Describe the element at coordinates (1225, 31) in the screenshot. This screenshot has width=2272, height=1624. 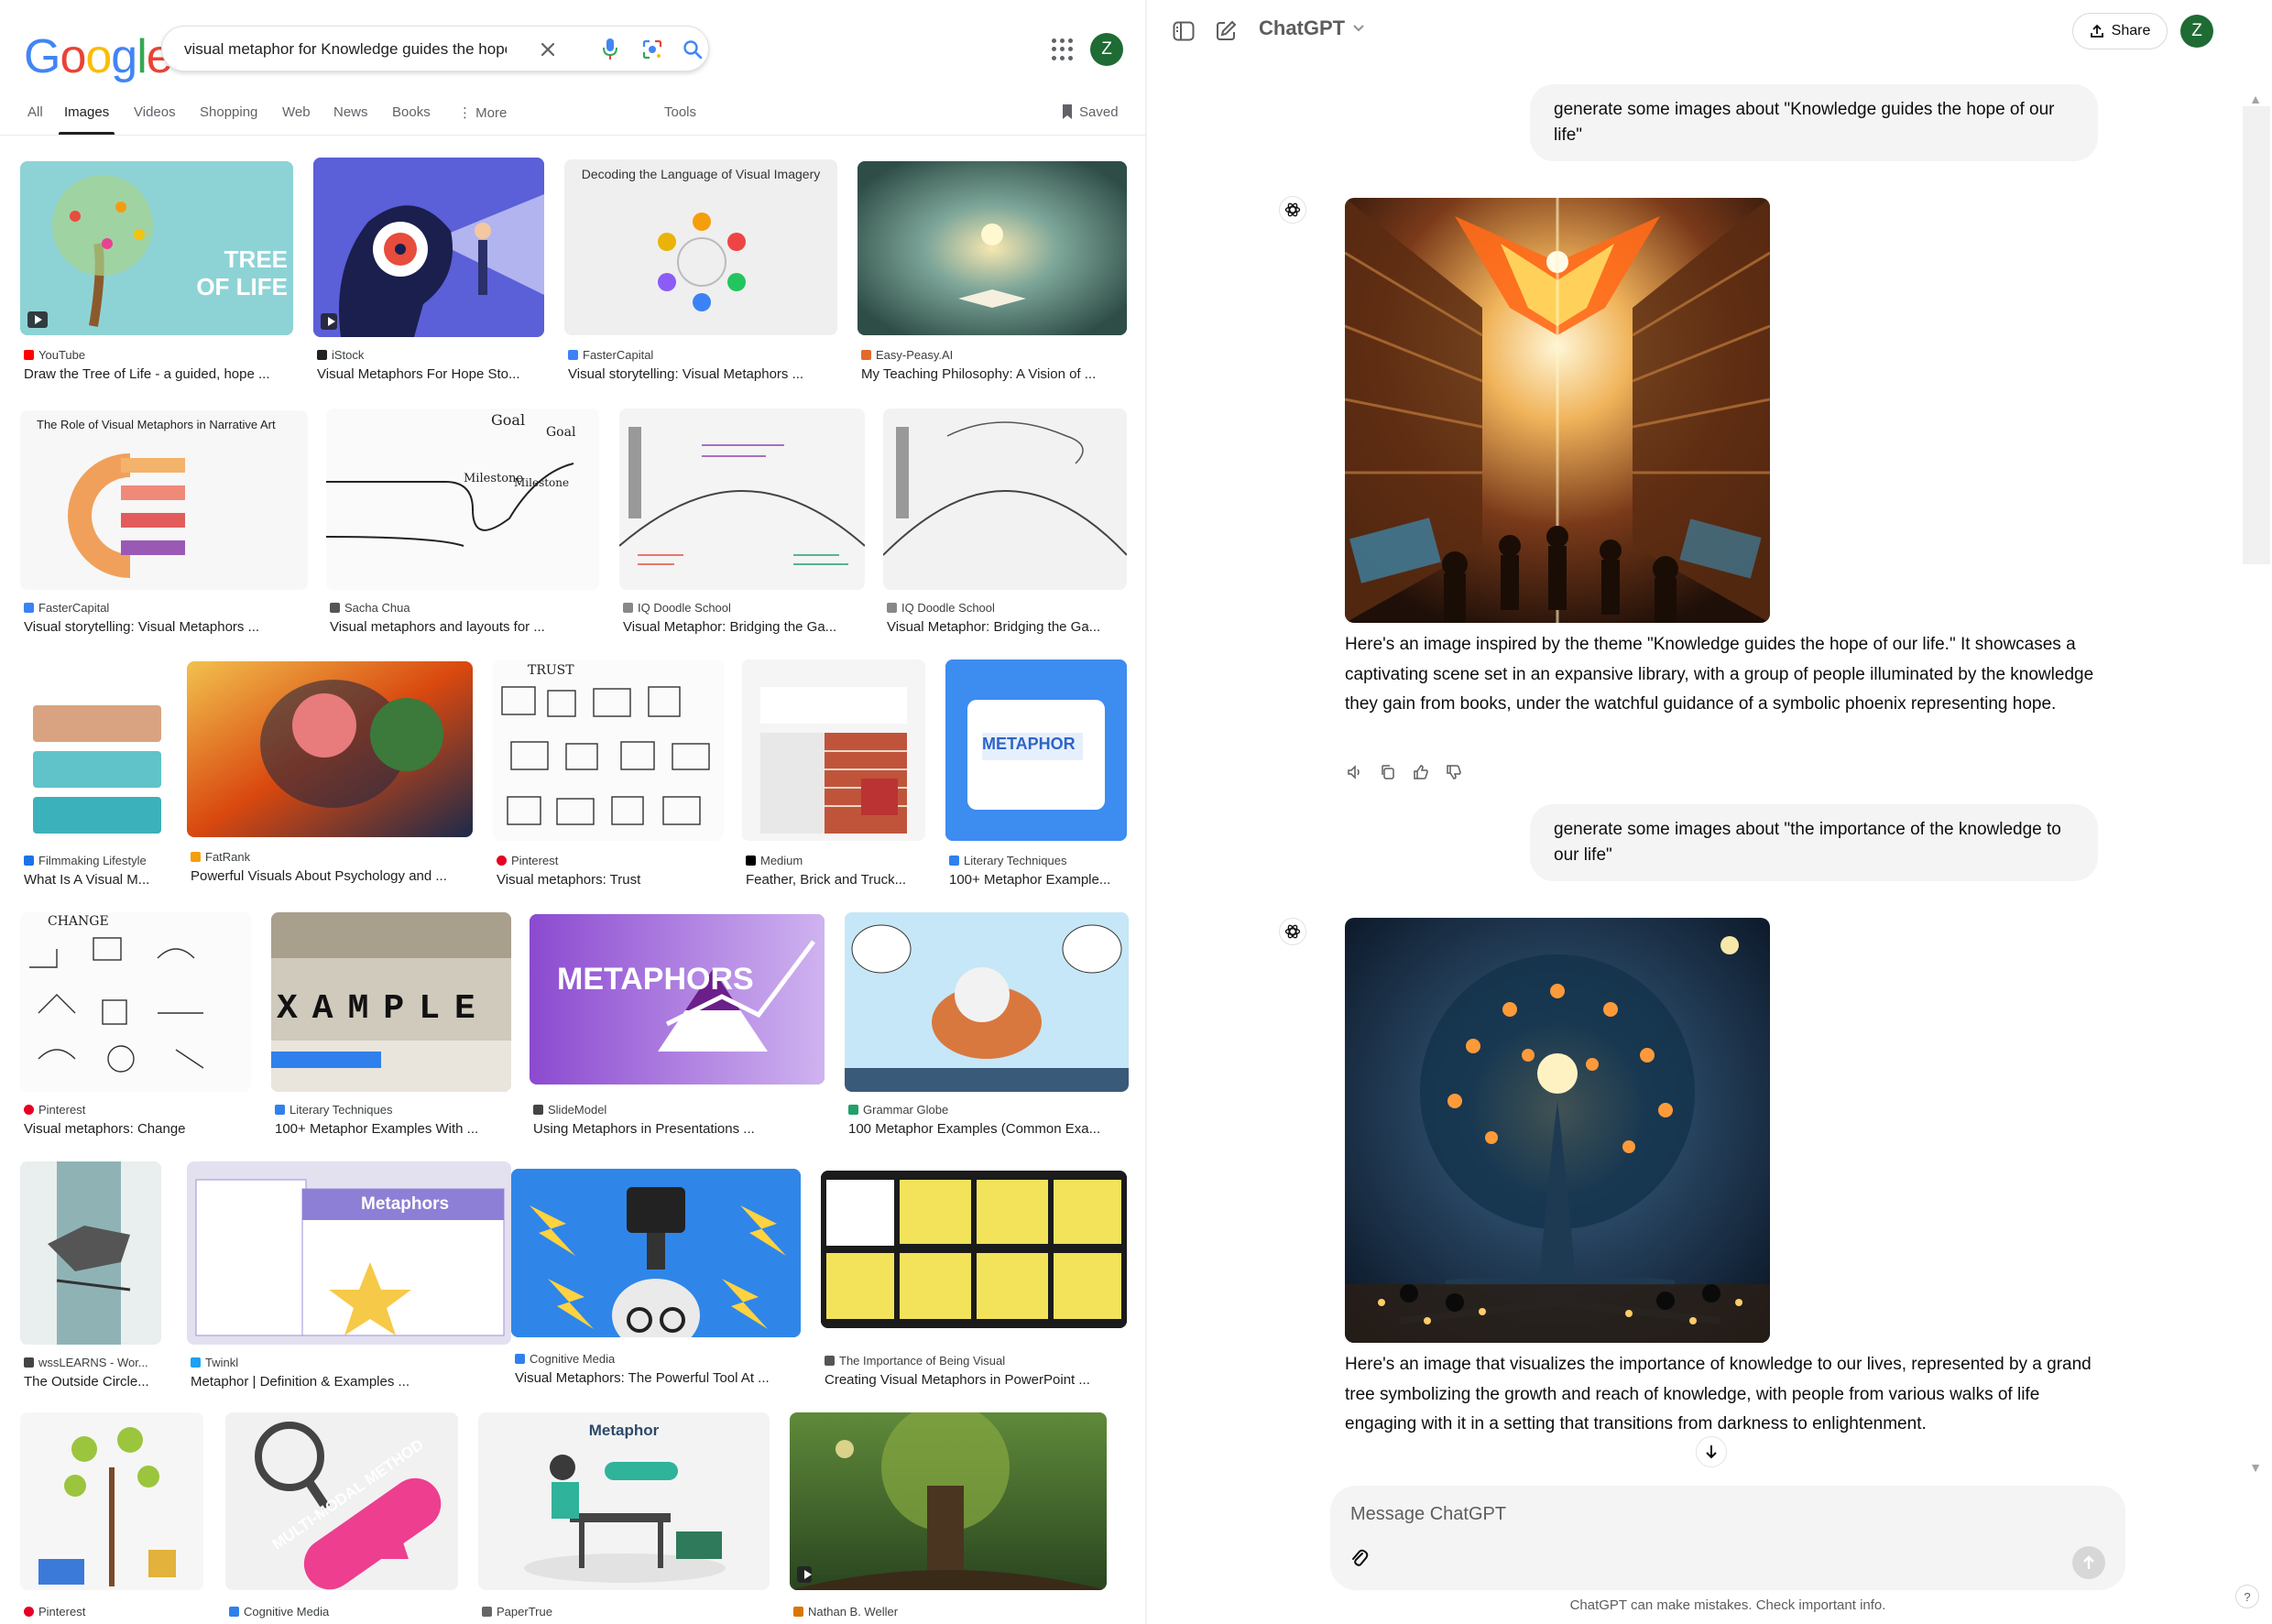
I see `new-chat-icon` at that location.